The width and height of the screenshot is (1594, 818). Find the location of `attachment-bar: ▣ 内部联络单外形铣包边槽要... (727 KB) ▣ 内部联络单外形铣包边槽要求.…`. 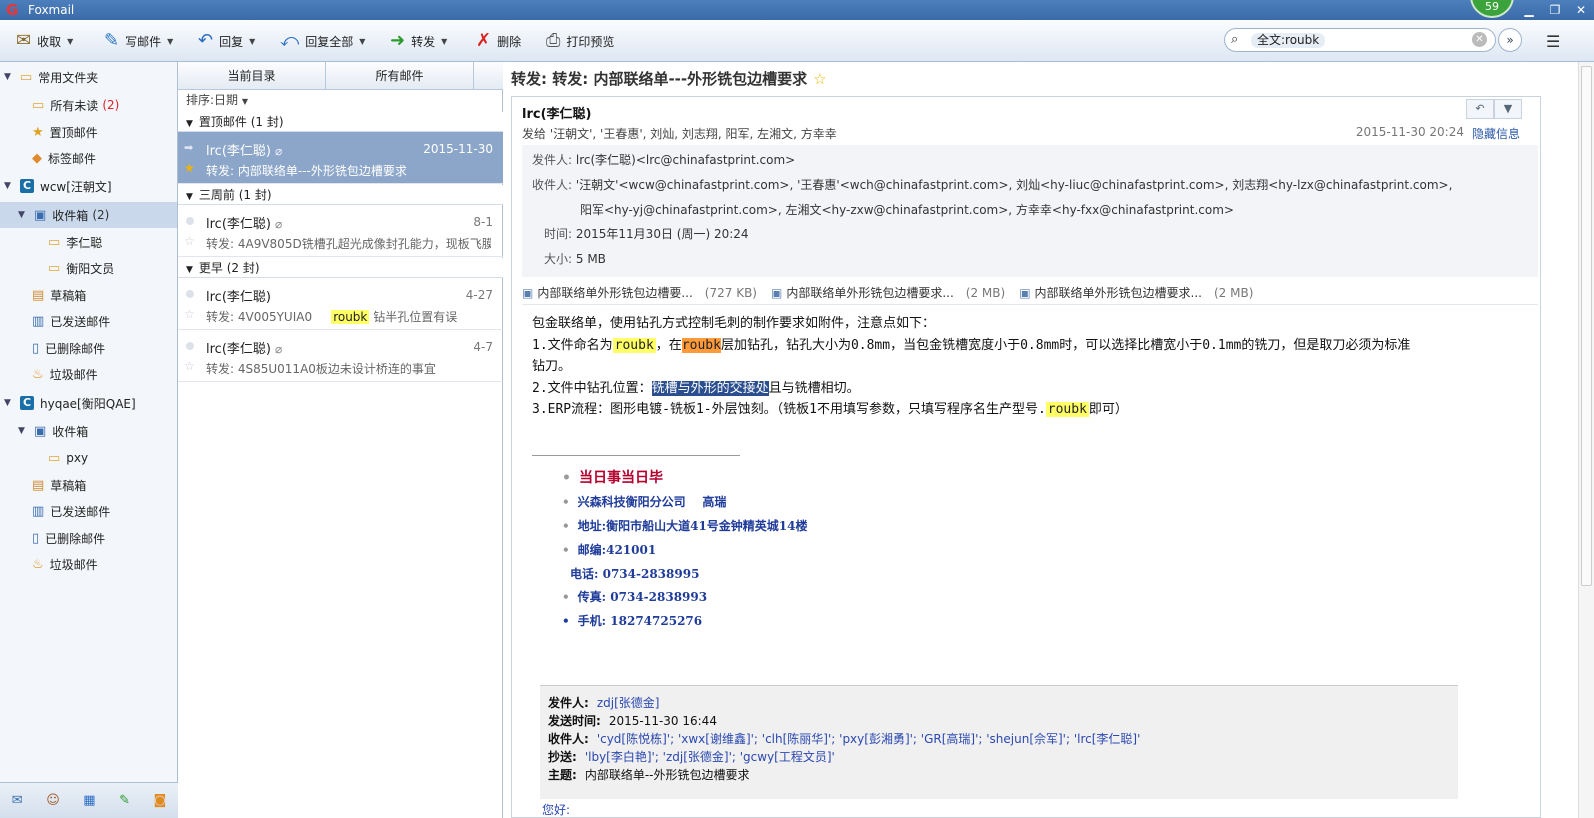

attachment-bar: ▣ 内部联络单外形铣包边槽要... (727 KB) ▣ 内部联络单外形铣包边槽要求.… is located at coordinates (1030, 293).